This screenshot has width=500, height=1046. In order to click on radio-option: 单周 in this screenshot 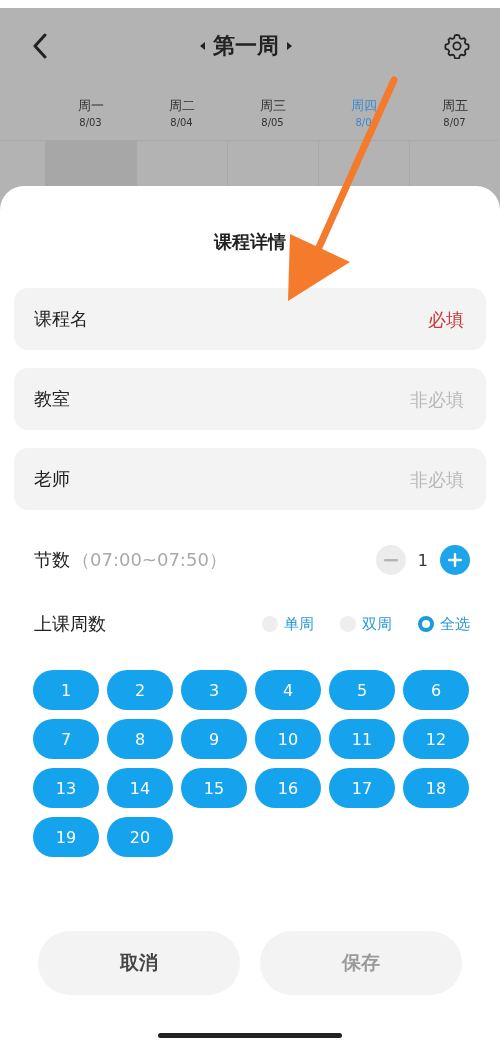, I will do `click(288, 624)`.